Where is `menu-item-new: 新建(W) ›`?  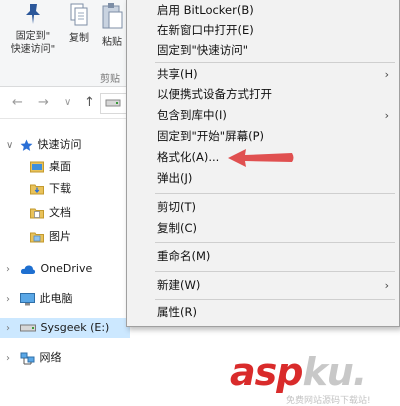
menu-item-new: 新建(W) › is located at coordinates (263, 285).